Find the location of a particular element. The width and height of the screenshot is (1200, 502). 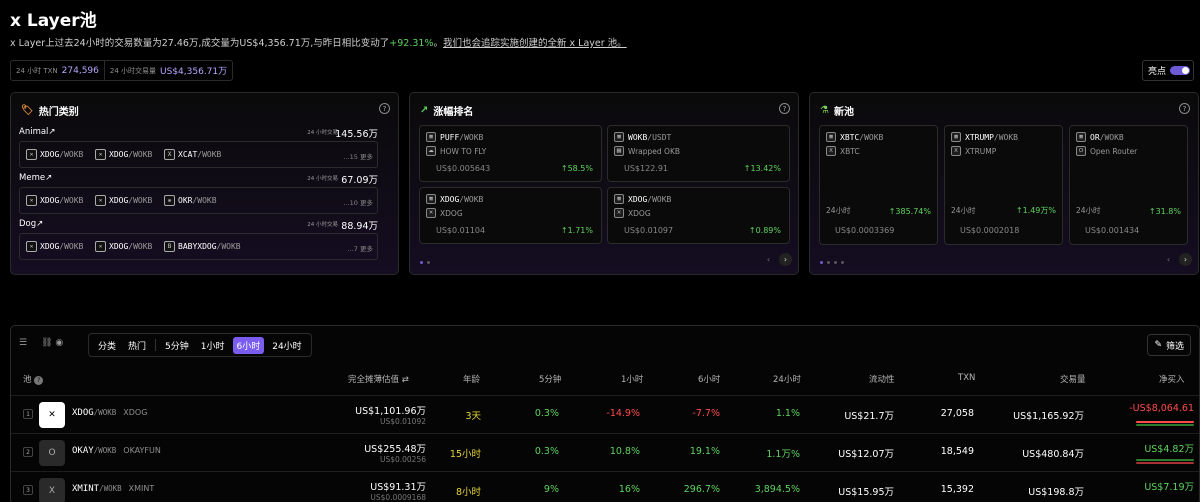

tile-price: US$0.001434 is located at coordinates (1112, 230).